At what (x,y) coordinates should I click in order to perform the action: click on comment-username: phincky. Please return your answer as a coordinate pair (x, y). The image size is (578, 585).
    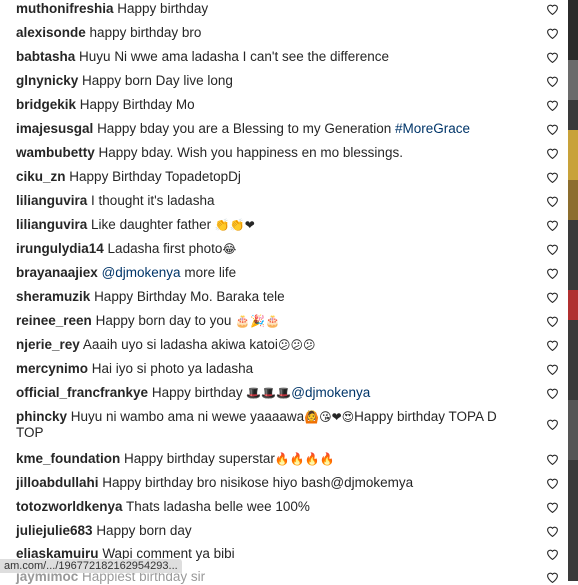
    Looking at the image, I should click on (41, 416).